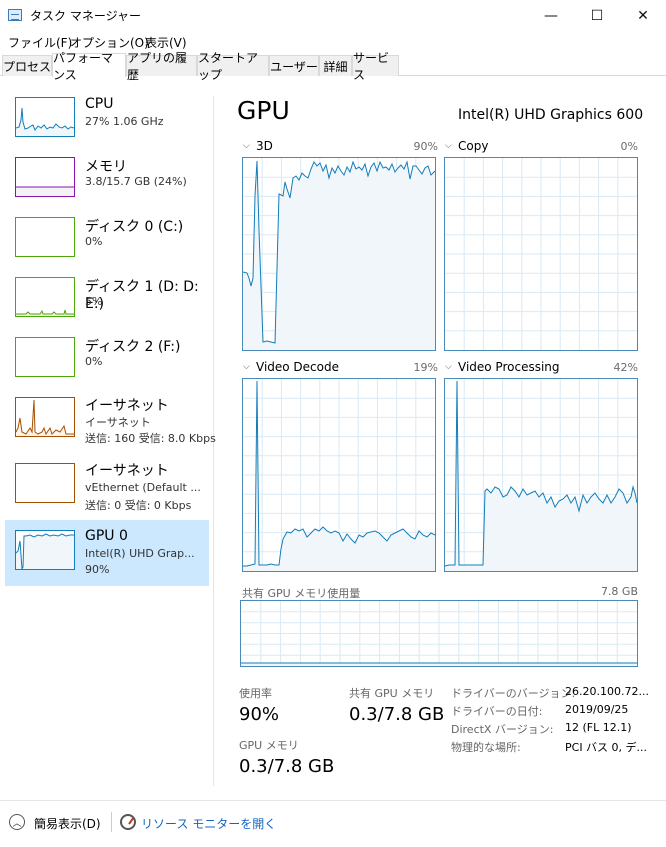  What do you see at coordinates (150, 438) in the screenshot?
I see `sidebar-item-sub2: 送信: 160 受信: 8.0 Kbps` at bounding box center [150, 438].